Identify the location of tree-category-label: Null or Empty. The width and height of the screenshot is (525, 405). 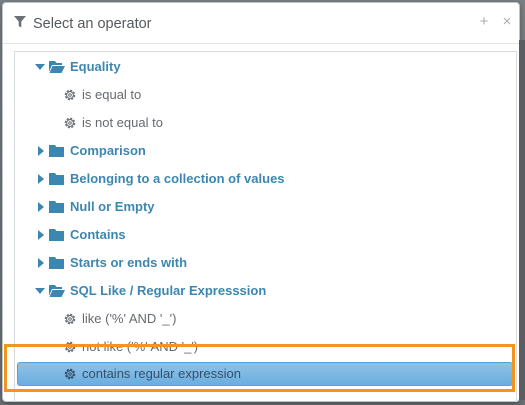
(112, 206).